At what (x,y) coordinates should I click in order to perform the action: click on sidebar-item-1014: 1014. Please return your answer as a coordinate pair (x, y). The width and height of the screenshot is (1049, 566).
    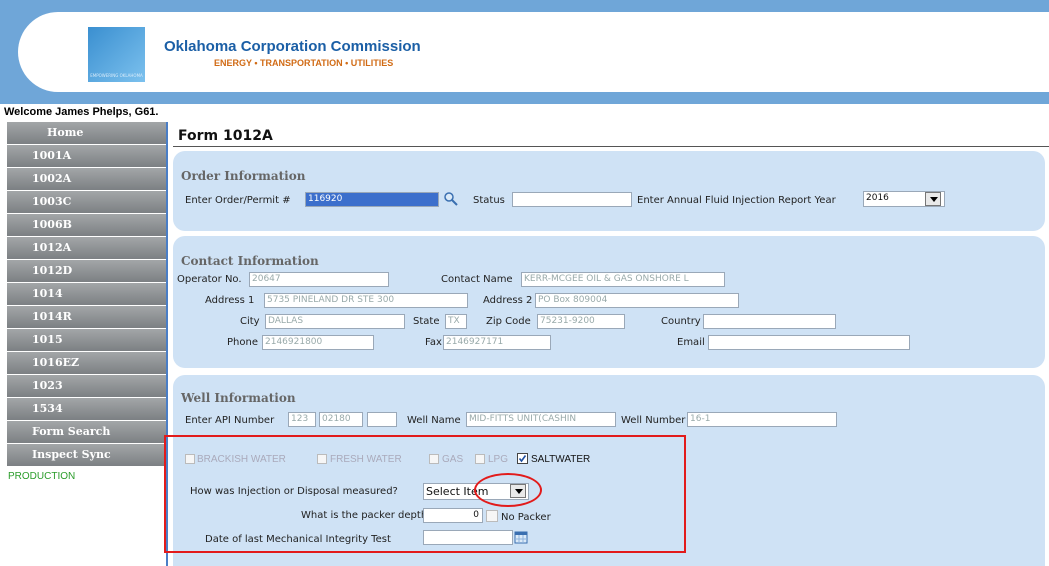
    Looking at the image, I should click on (87, 294).